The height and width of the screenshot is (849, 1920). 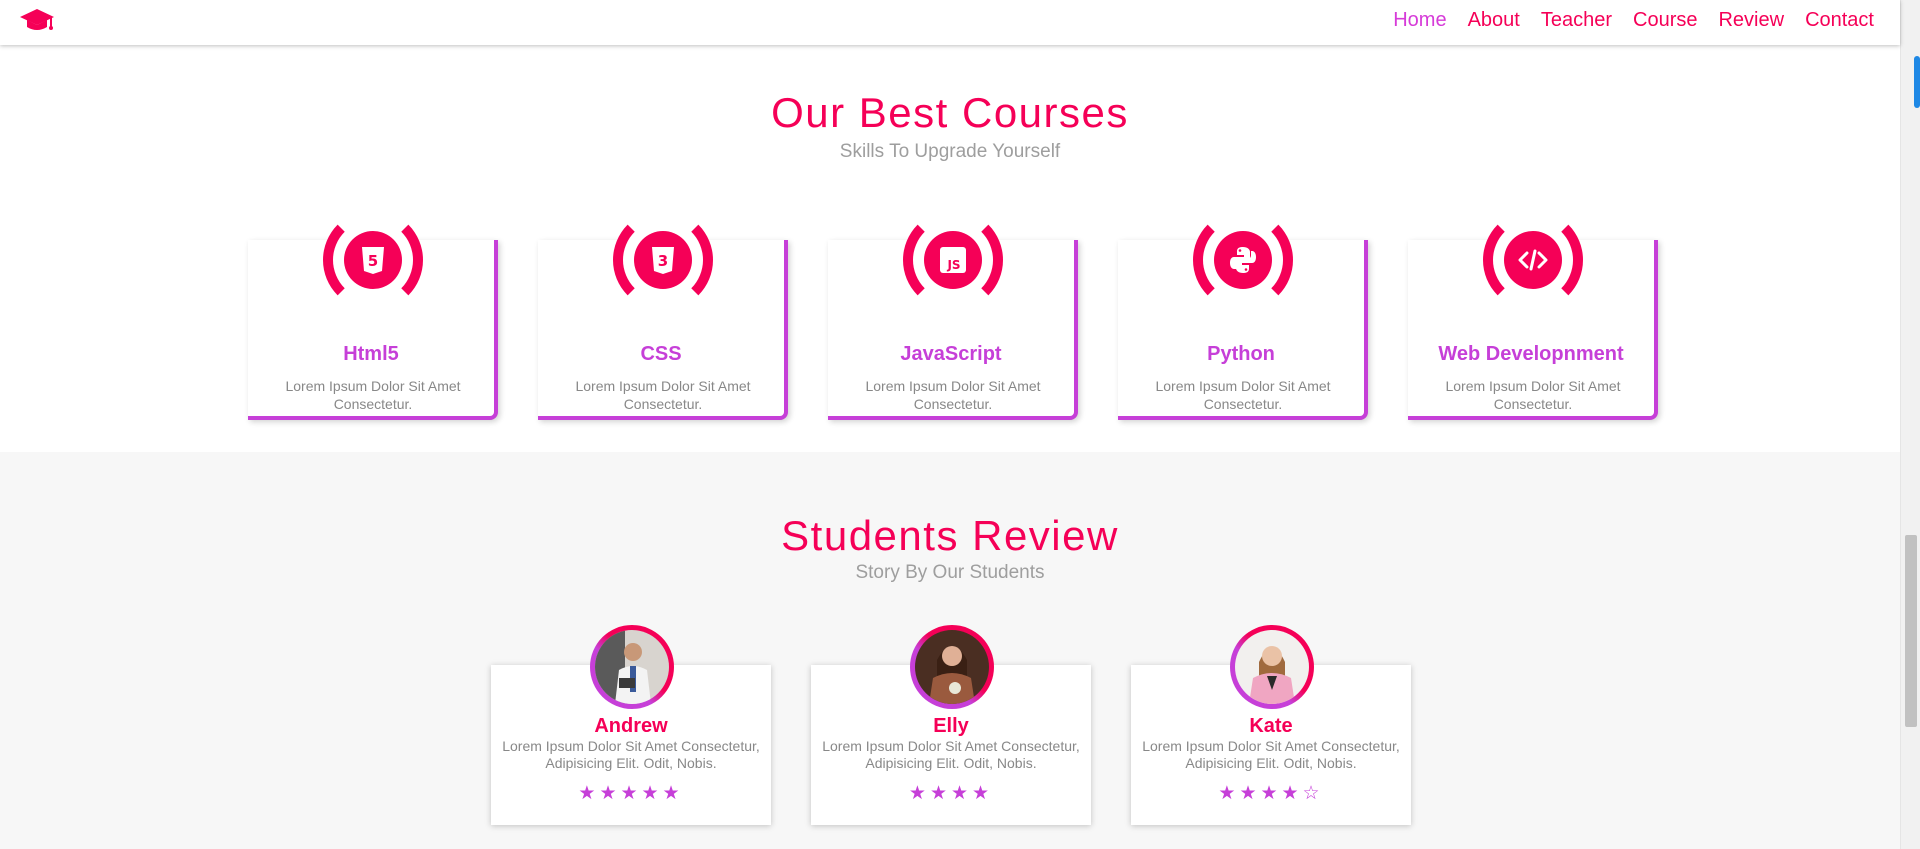 What do you see at coordinates (950, 151) in the screenshot?
I see `courses-subtitle: Skills To Upgrade Yourself` at bounding box center [950, 151].